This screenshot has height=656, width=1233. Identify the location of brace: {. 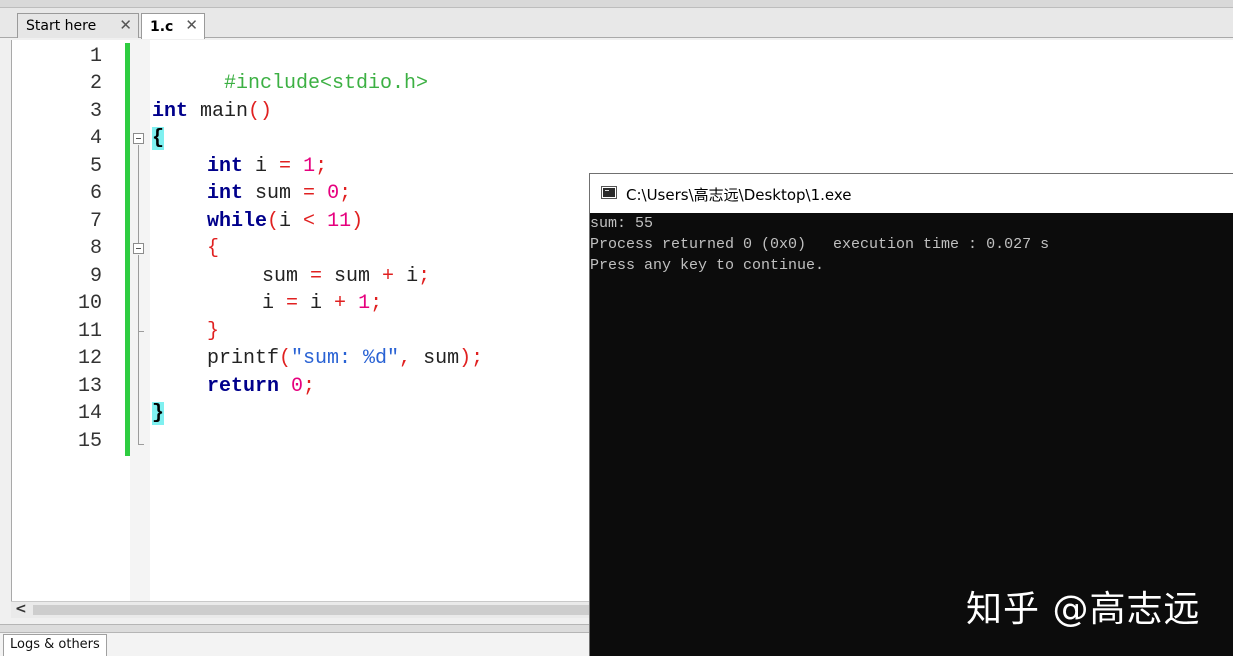
(213, 248).